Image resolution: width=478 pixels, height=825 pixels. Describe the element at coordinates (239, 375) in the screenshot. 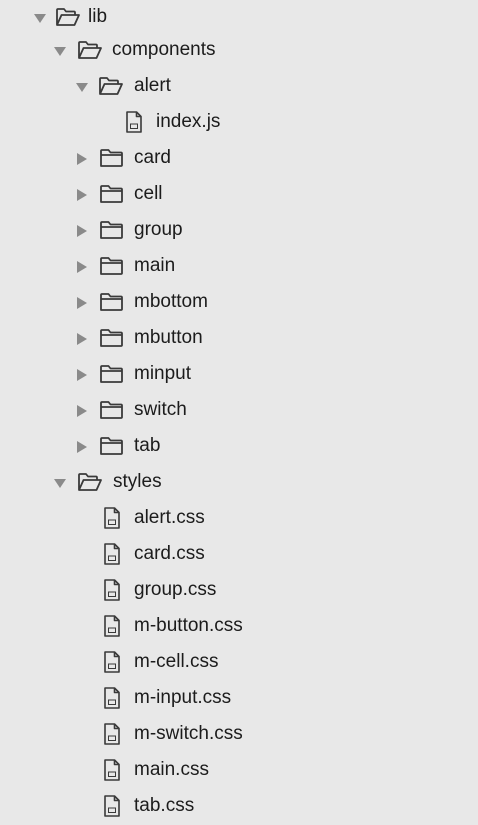

I see `tree-item-minput: minput` at that location.